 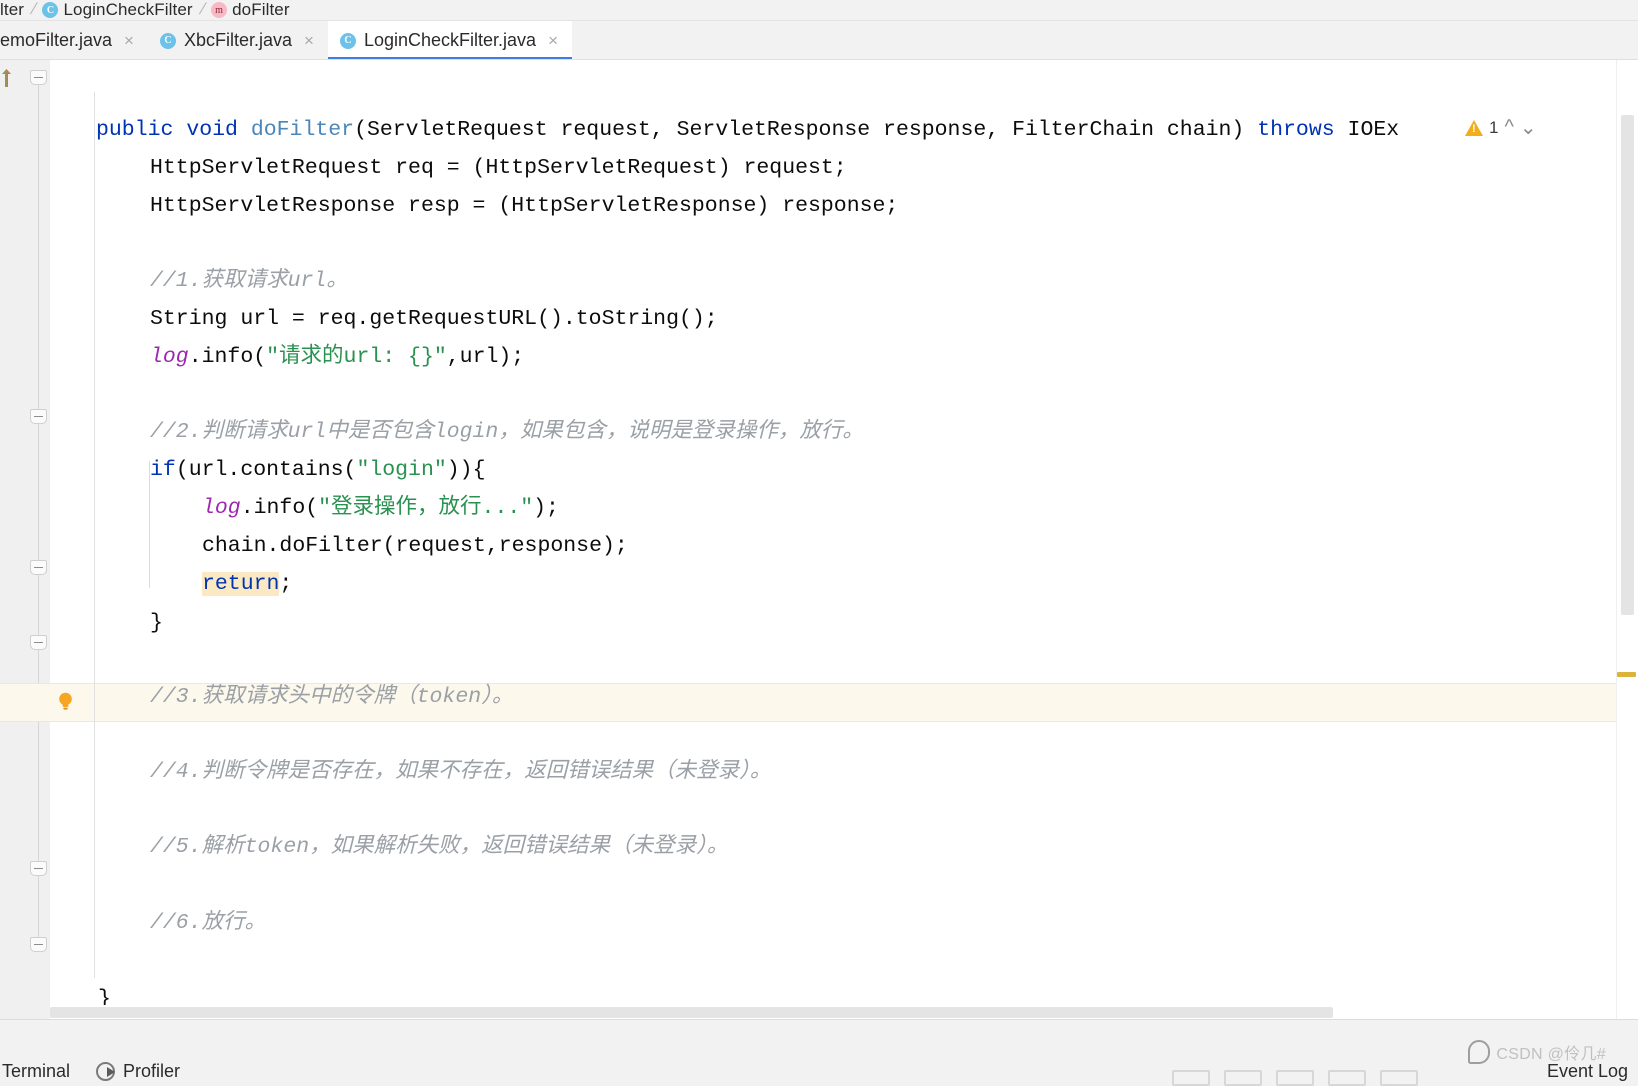 What do you see at coordinates (1494, 127) in the screenshot?
I see `warning-count: 1` at bounding box center [1494, 127].